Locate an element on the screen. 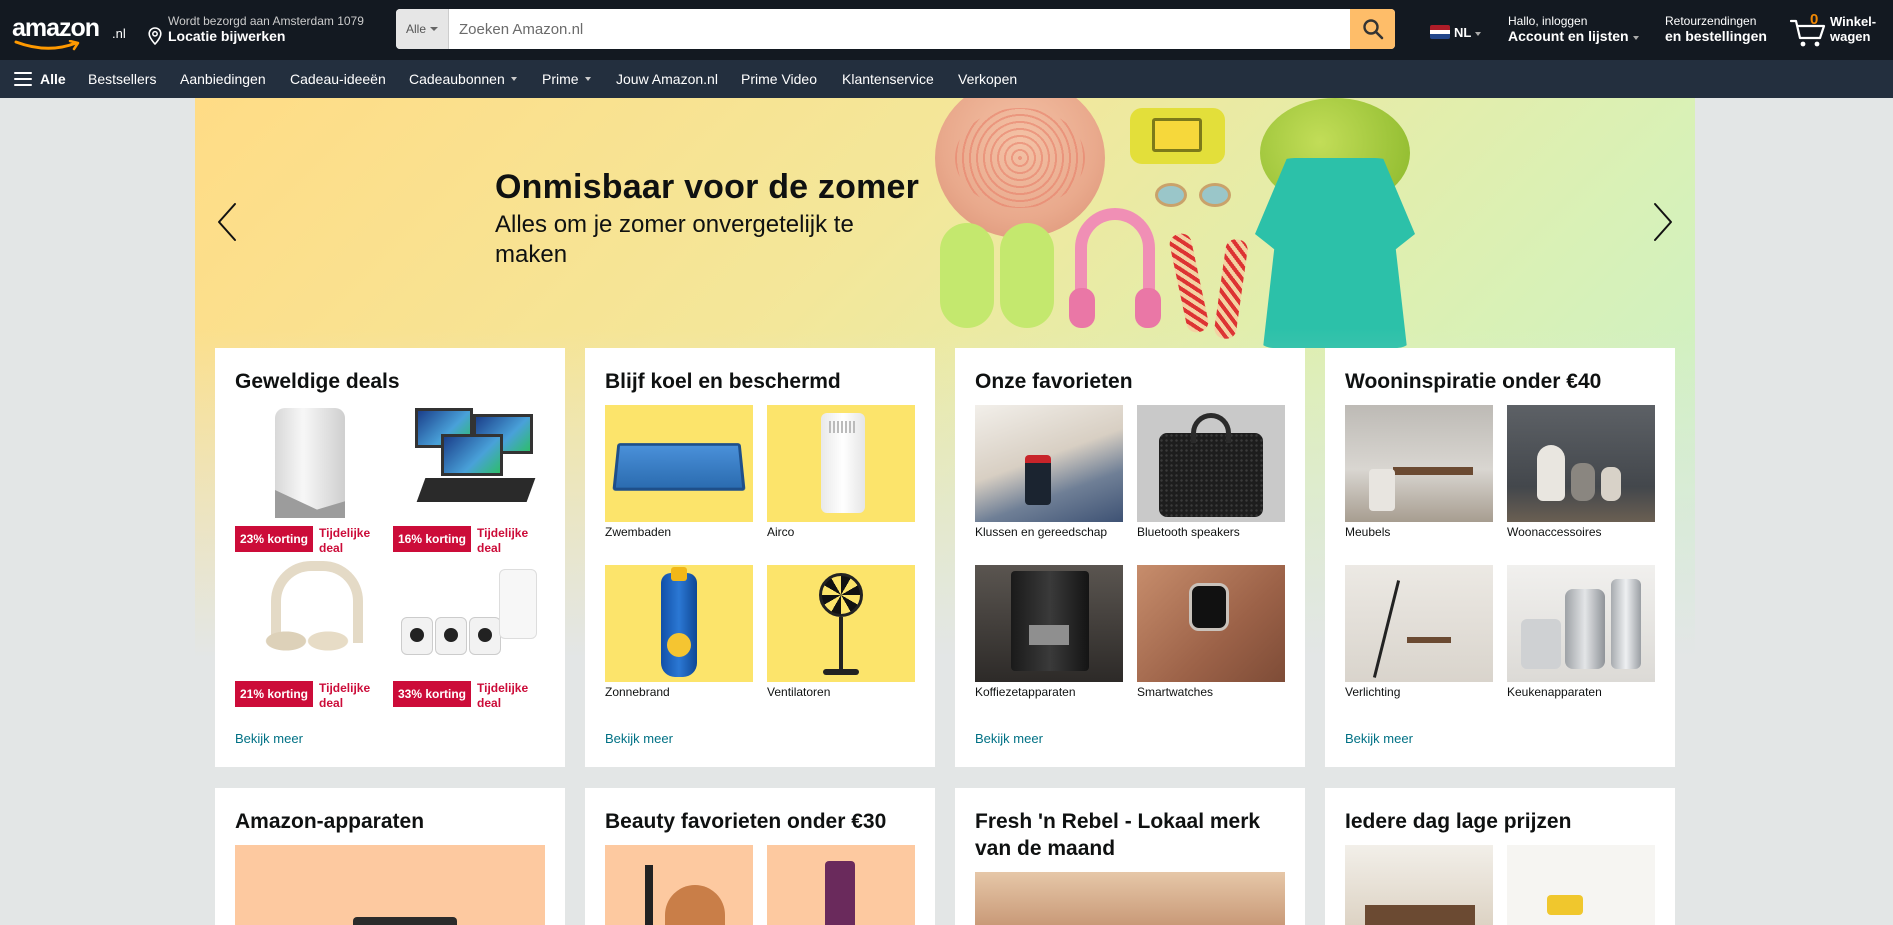  language-selector: NL is located at coordinates (1456, 32).